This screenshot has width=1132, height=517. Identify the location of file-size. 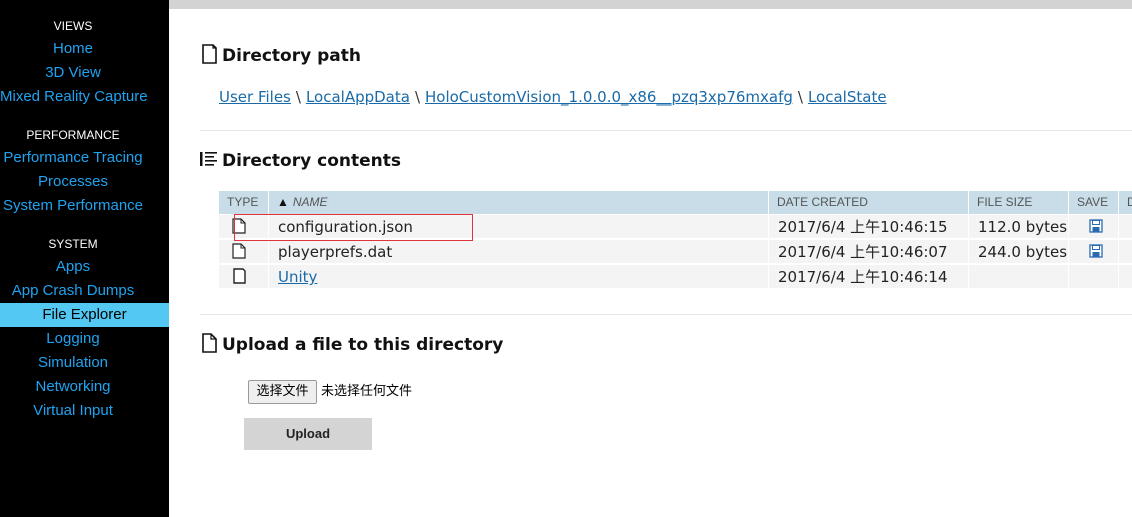
(1018, 277).